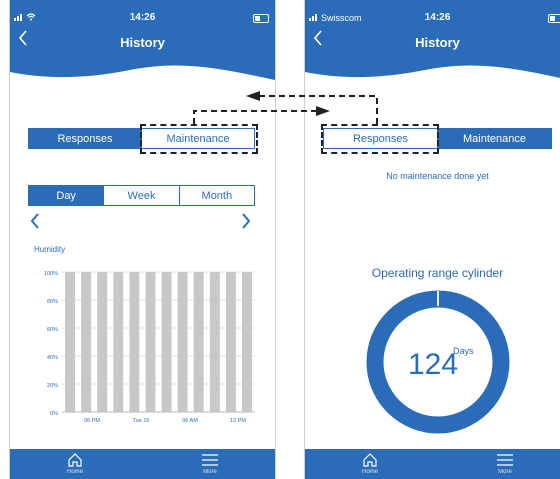 The image size is (560, 479). Describe the element at coordinates (50, 249) in the screenshot. I see `chart-ylabel: Humidity` at that location.